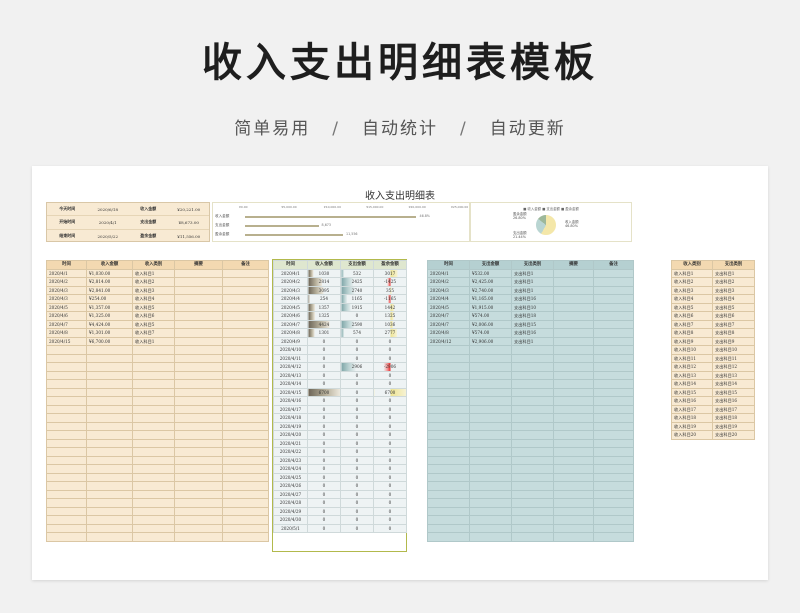 This screenshot has width=800, height=613. Describe the element at coordinates (108, 222) in the screenshot. I see `summary-value: 2020/4/1` at that location.